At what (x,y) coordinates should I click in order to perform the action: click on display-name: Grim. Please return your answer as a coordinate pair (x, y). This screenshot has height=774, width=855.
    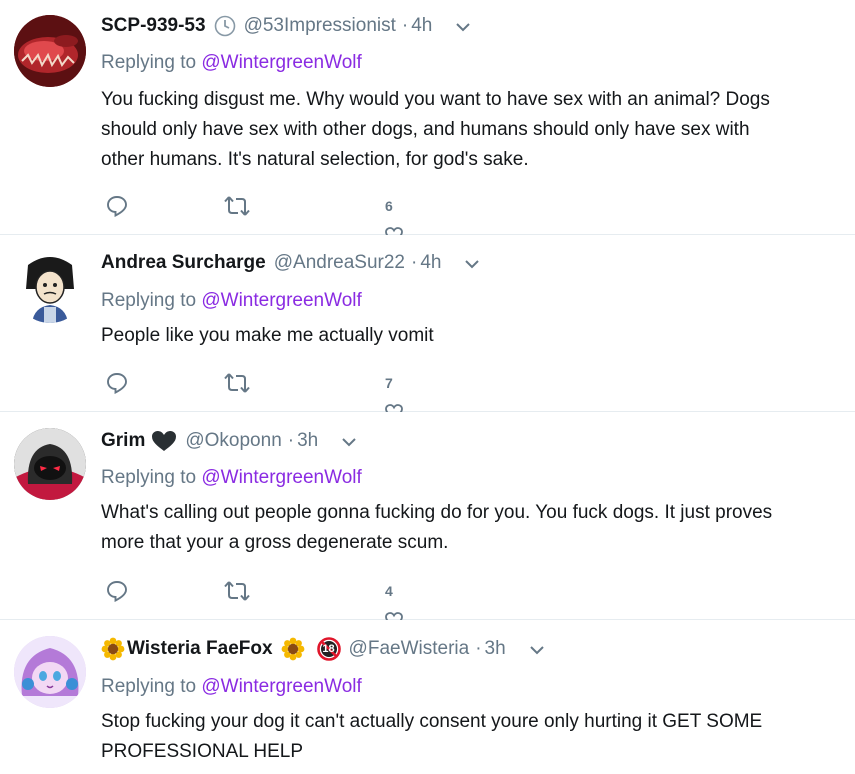
    Looking at the image, I should click on (123, 441).